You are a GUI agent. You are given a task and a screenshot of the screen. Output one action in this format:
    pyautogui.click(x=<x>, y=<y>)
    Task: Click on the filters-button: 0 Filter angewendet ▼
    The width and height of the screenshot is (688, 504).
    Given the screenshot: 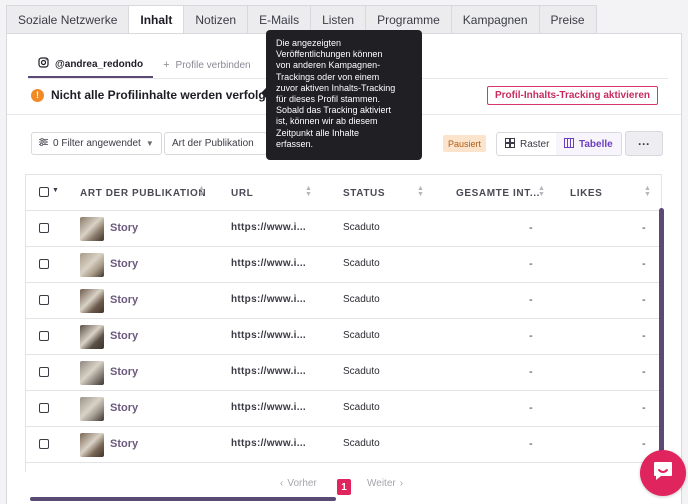 What is the action you would take?
    pyautogui.click(x=96, y=143)
    